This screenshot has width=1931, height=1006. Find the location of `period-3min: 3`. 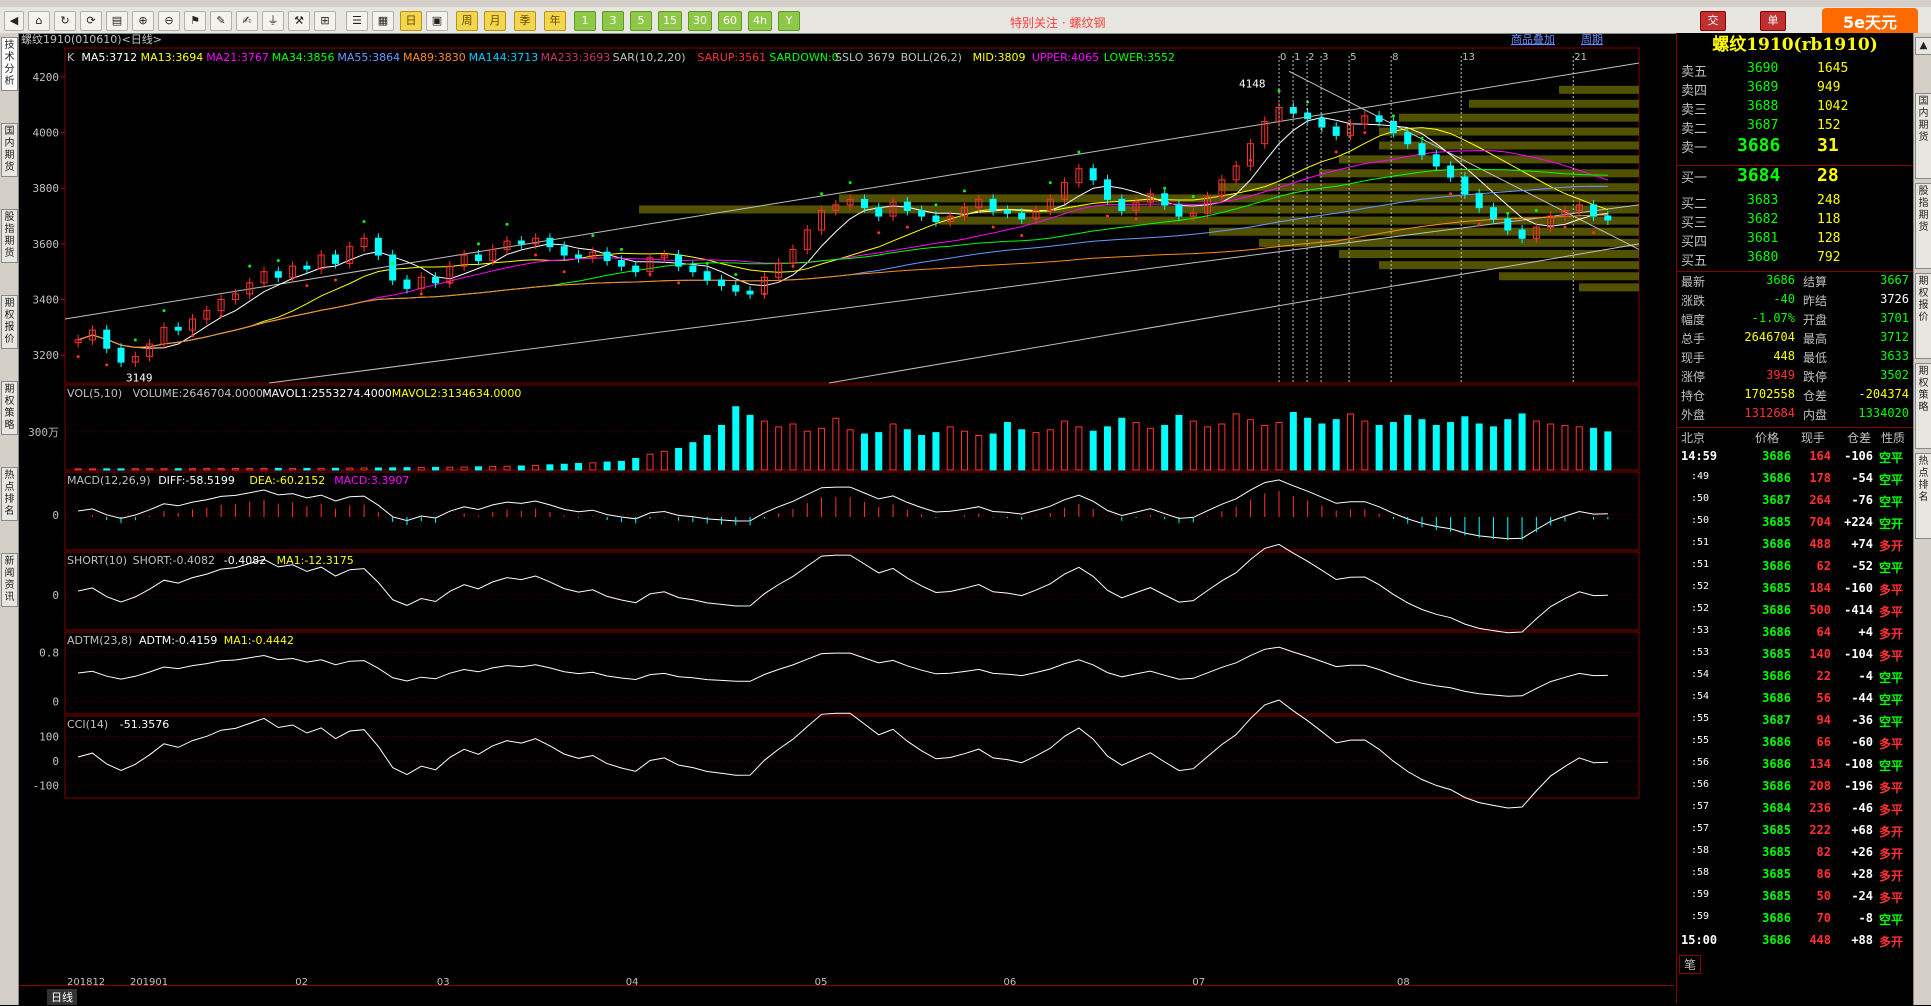

period-3min: 3 is located at coordinates (613, 21).